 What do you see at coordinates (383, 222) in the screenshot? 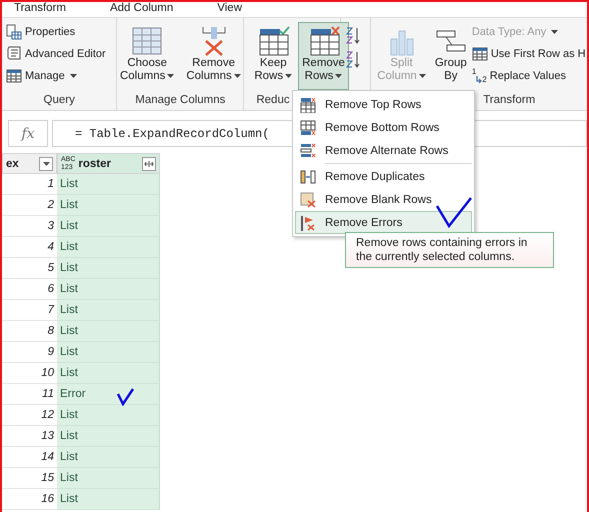
I see `menu-item: Remove Errors` at bounding box center [383, 222].